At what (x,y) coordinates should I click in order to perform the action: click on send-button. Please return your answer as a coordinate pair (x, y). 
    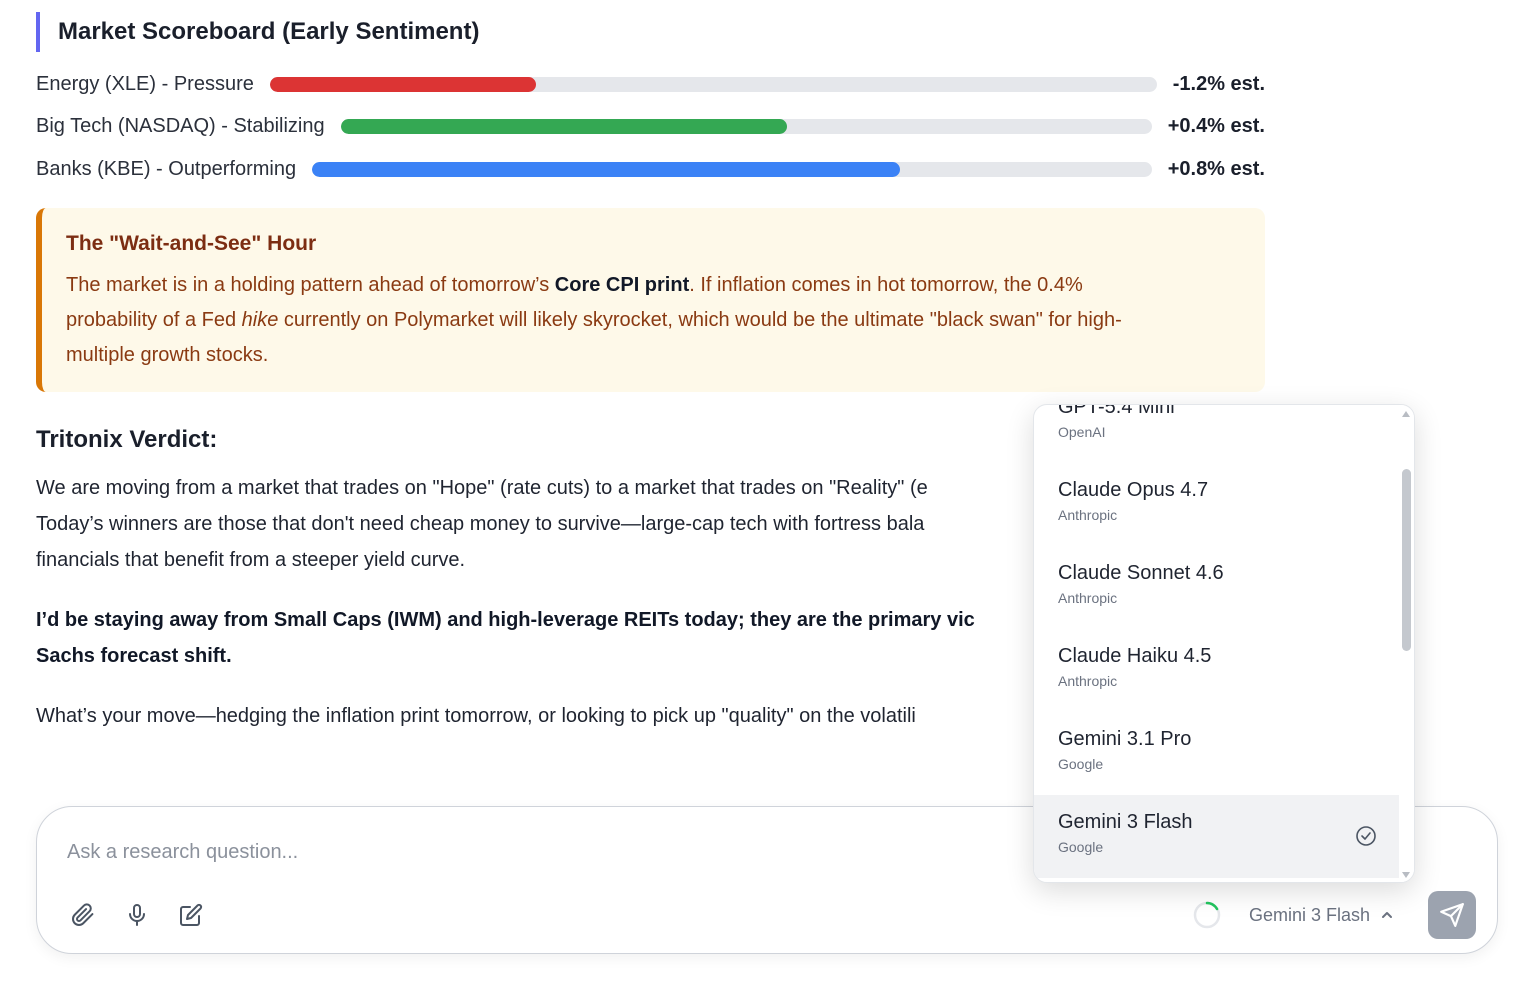
    Looking at the image, I should click on (1452, 915).